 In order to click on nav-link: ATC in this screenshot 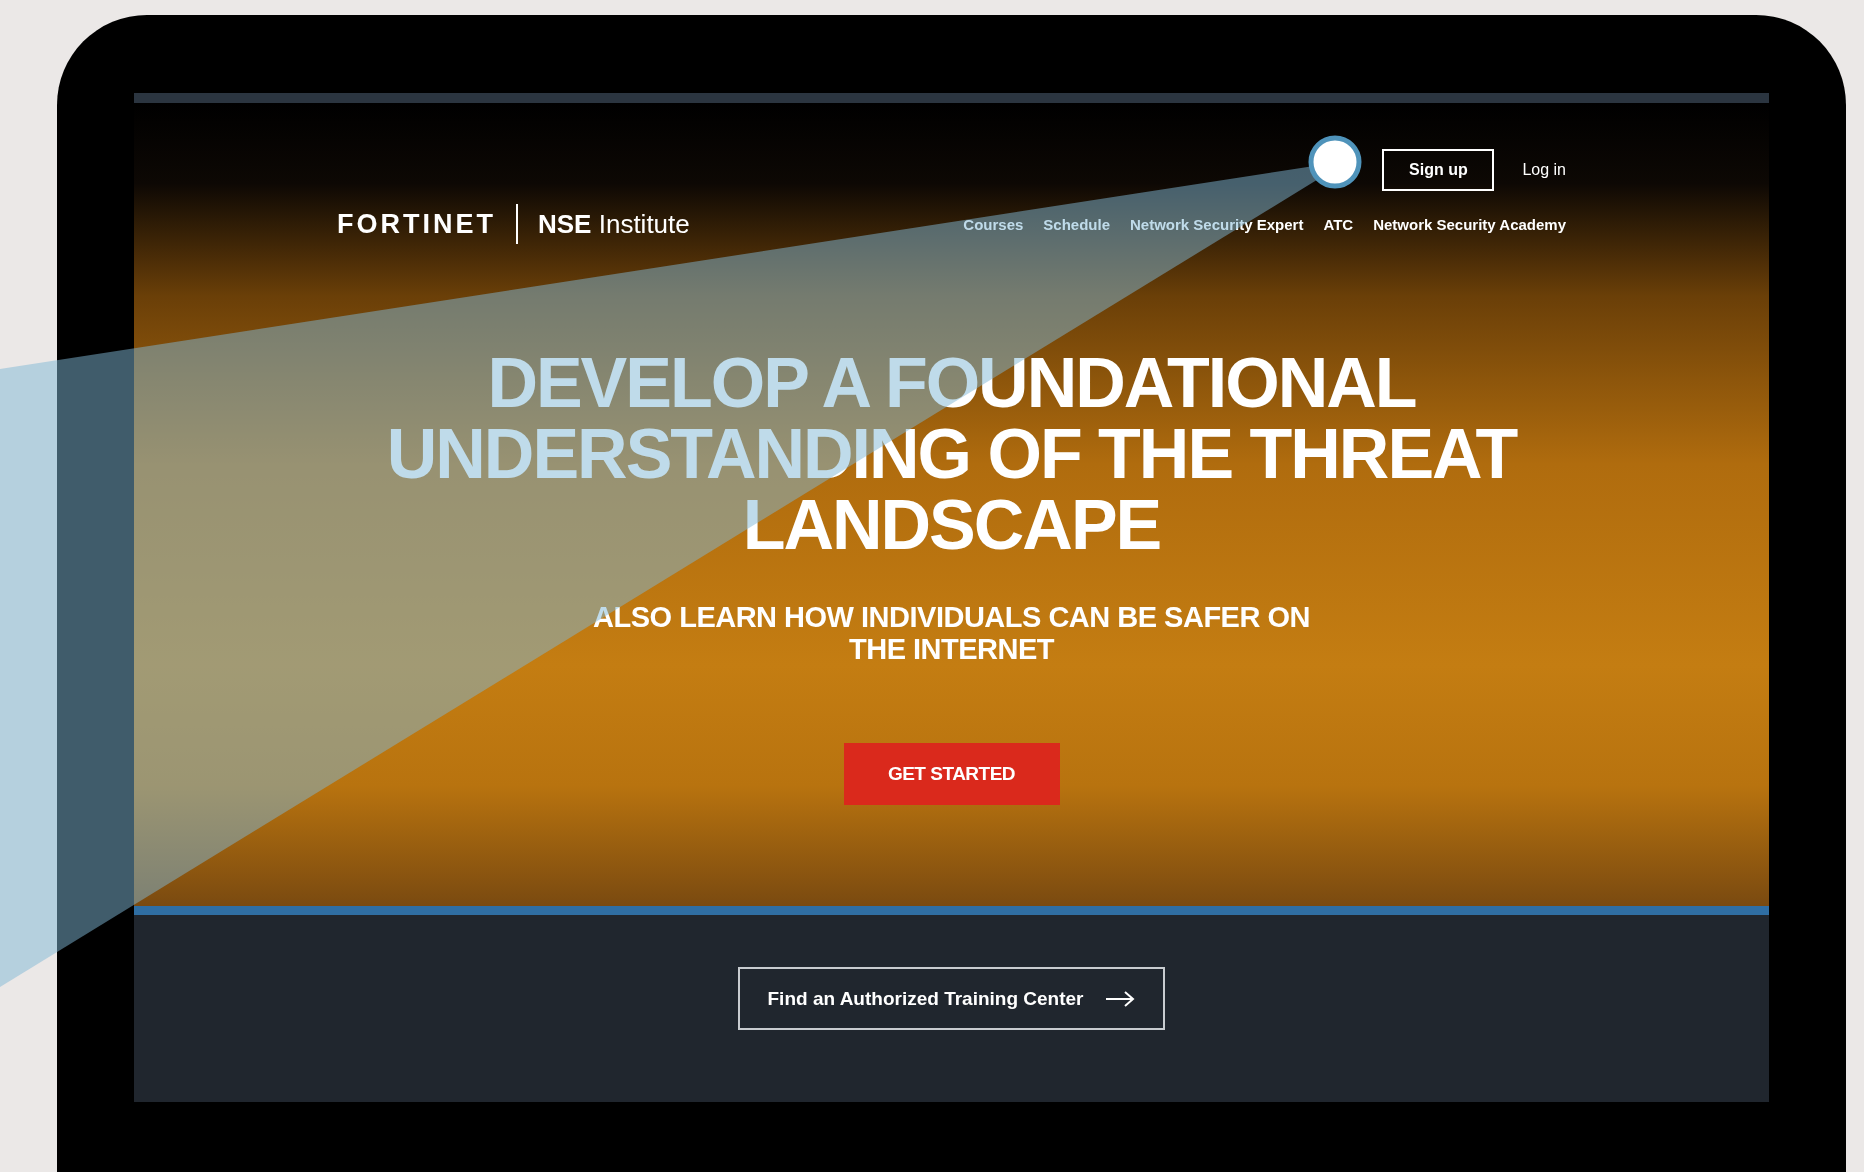, I will do `click(1338, 224)`.